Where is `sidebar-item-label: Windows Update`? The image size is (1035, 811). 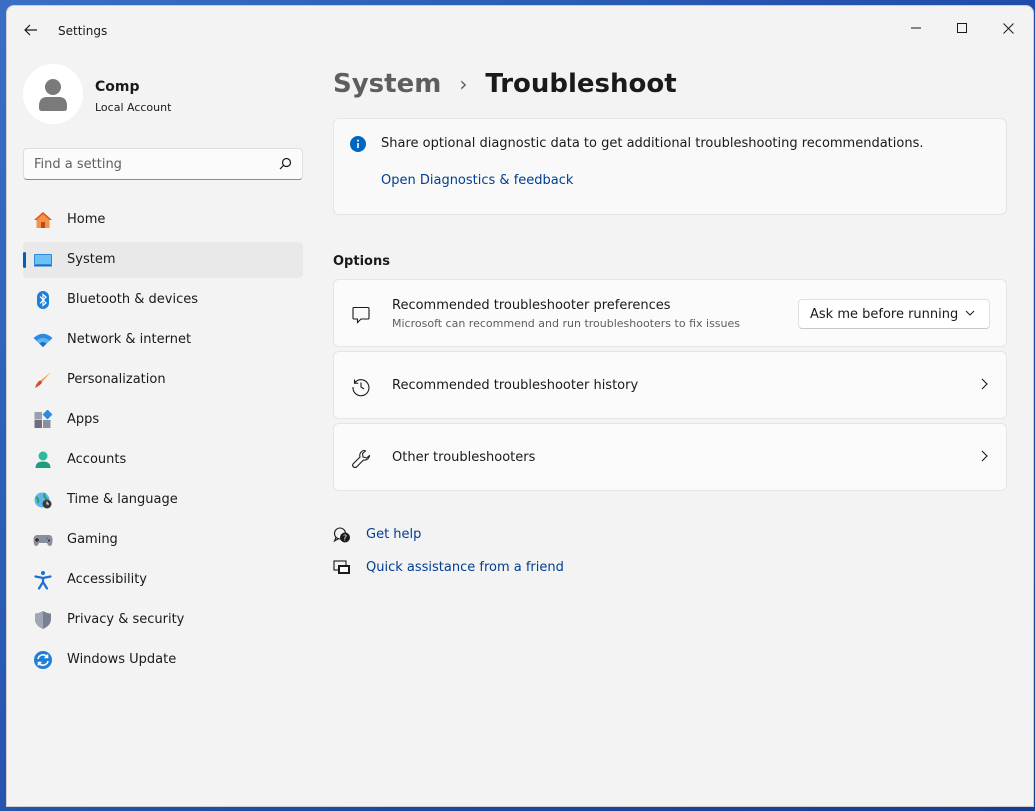
sidebar-item-label: Windows Update is located at coordinates (122, 659).